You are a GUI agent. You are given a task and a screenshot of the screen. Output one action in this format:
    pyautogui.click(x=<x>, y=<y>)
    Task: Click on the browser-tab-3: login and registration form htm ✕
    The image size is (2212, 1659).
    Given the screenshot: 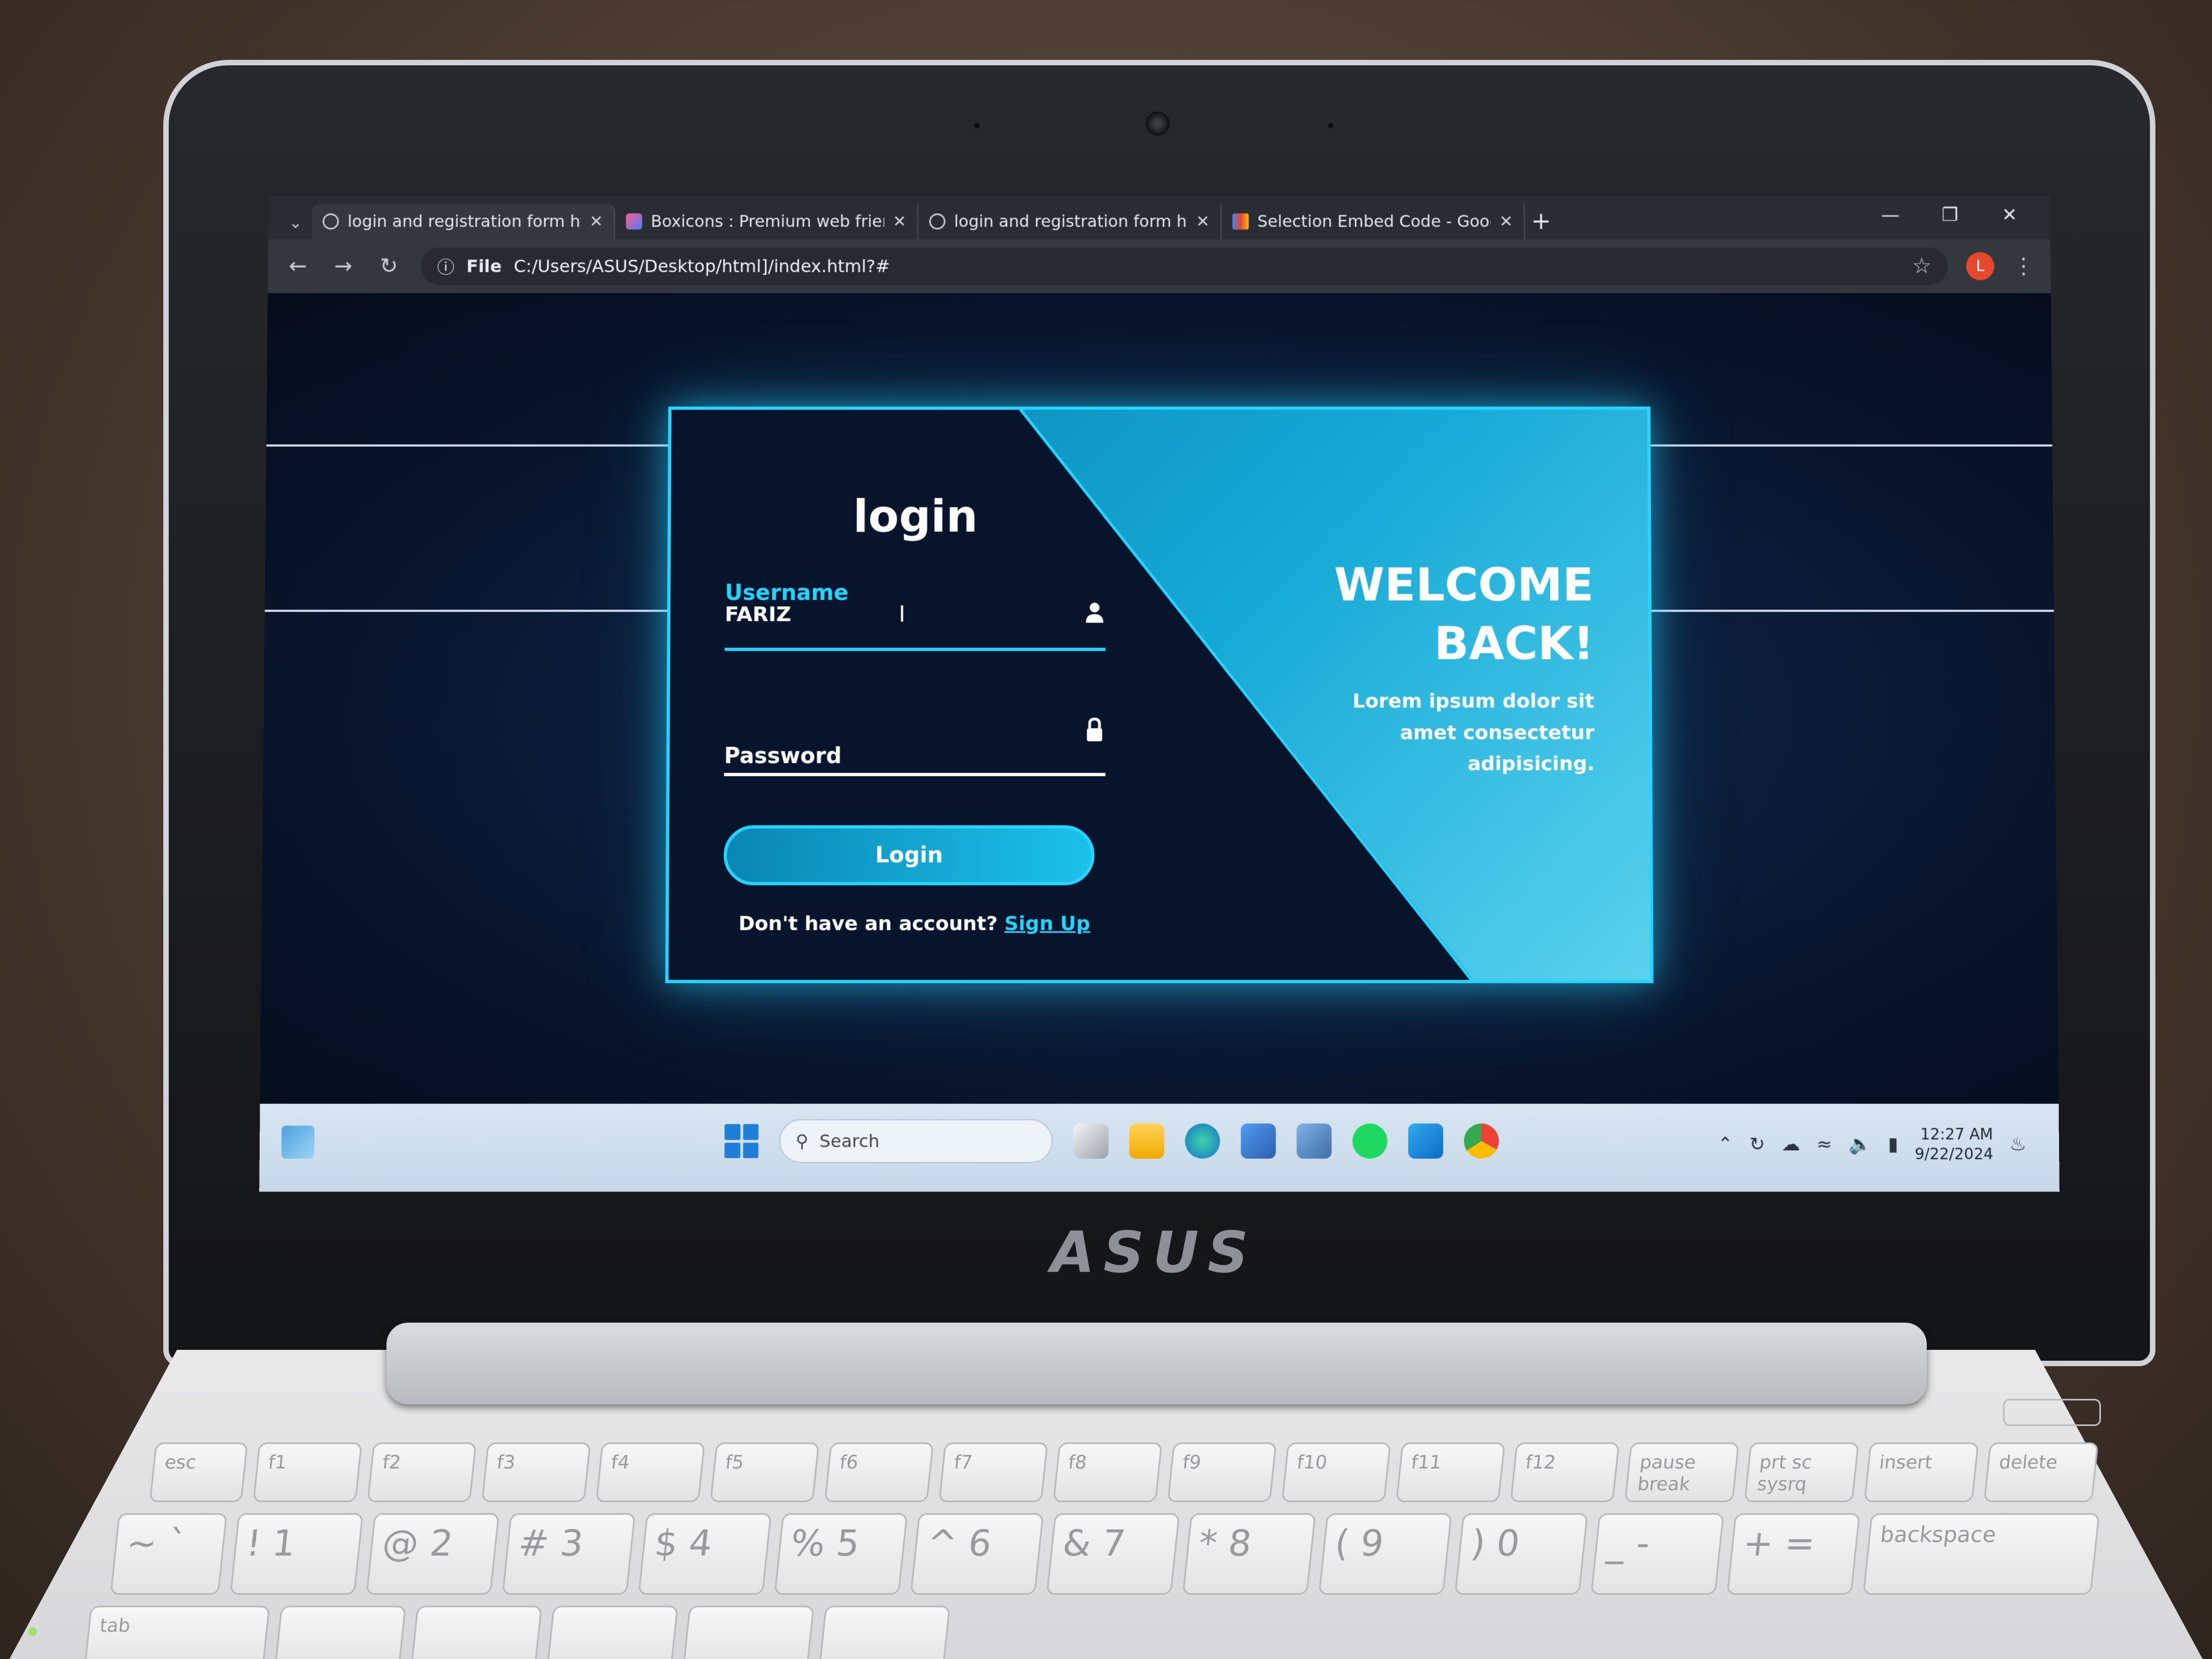 What is the action you would take?
    pyautogui.click(x=1070, y=222)
    